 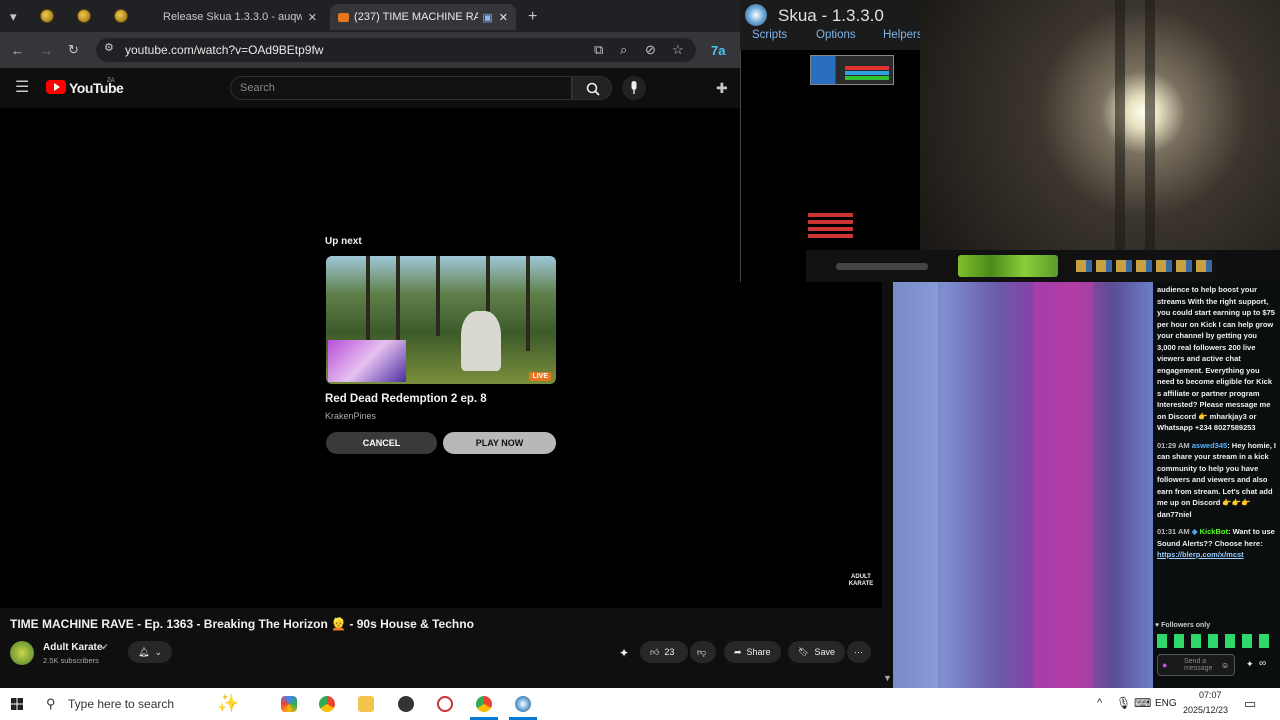 I want to click on emoji-icon: ☺, so click(x=1225, y=666).